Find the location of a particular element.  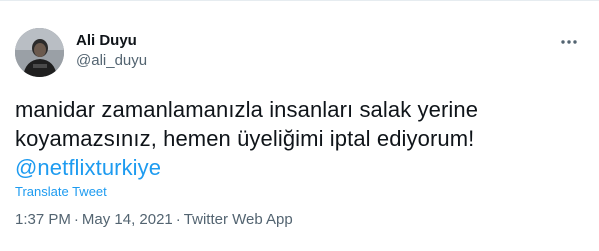

tweet-metadata: 1:37 PM · May 14, 2021 · Twitter Web App is located at coordinates (154, 220).